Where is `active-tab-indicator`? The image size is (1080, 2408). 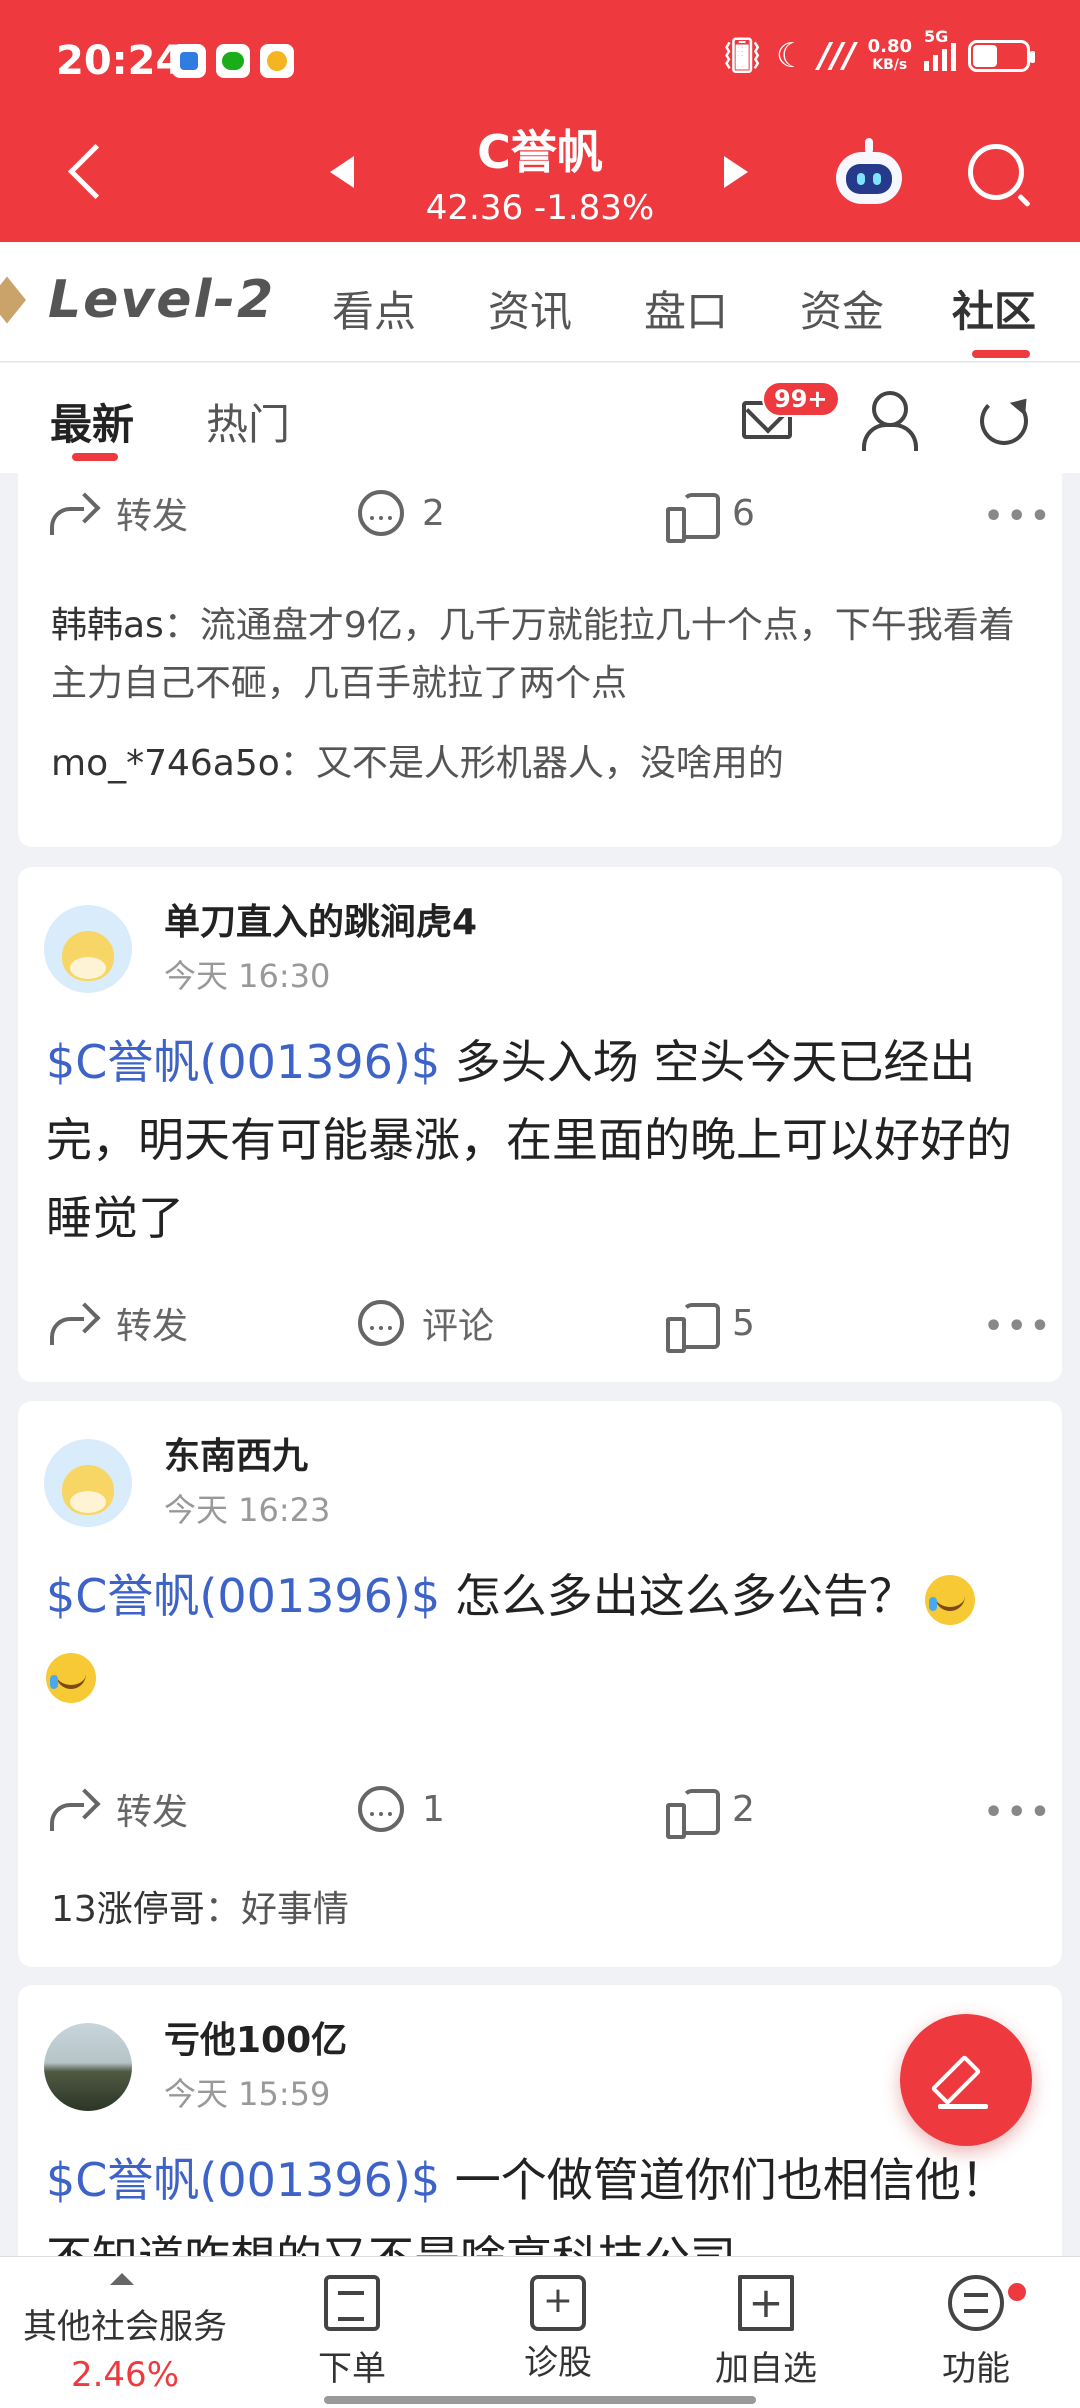 active-tab-indicator is located at coordinates (1001, 354).